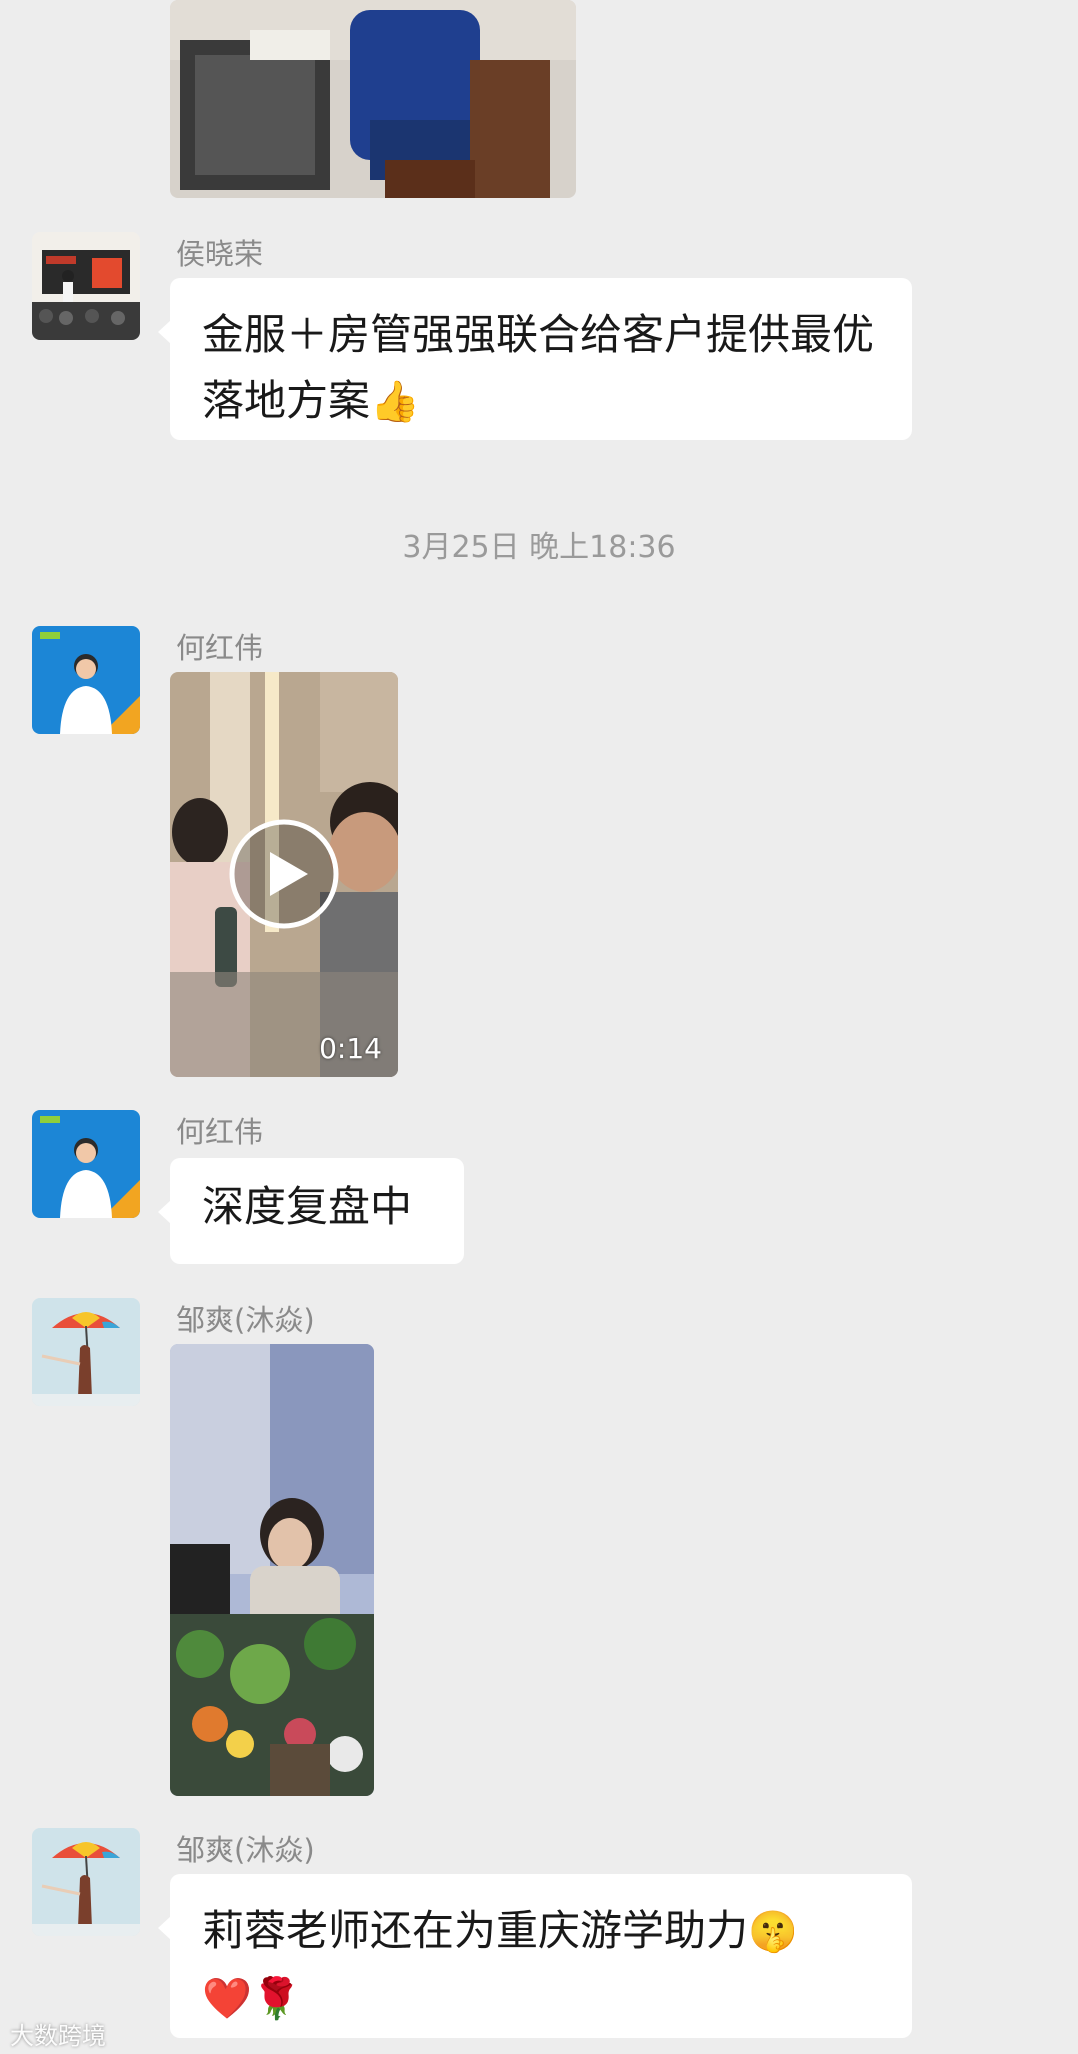 The width and height of the screenshot is (1078, 2054). I want to click on message-bubble: 莉蓉老师还在为重庆游学助力🤫 ❤️🌹, so click(535, 1956).